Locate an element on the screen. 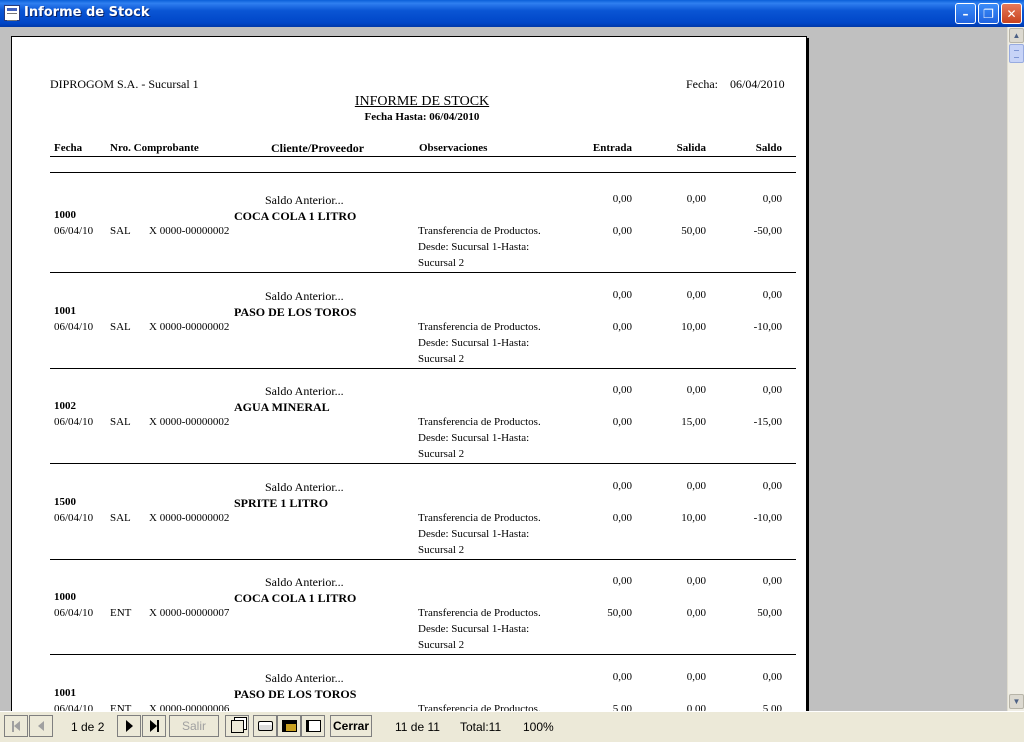 This screenshot has width=1024, height=742. date-label: Fecha: is located at coordinates (702, 84).